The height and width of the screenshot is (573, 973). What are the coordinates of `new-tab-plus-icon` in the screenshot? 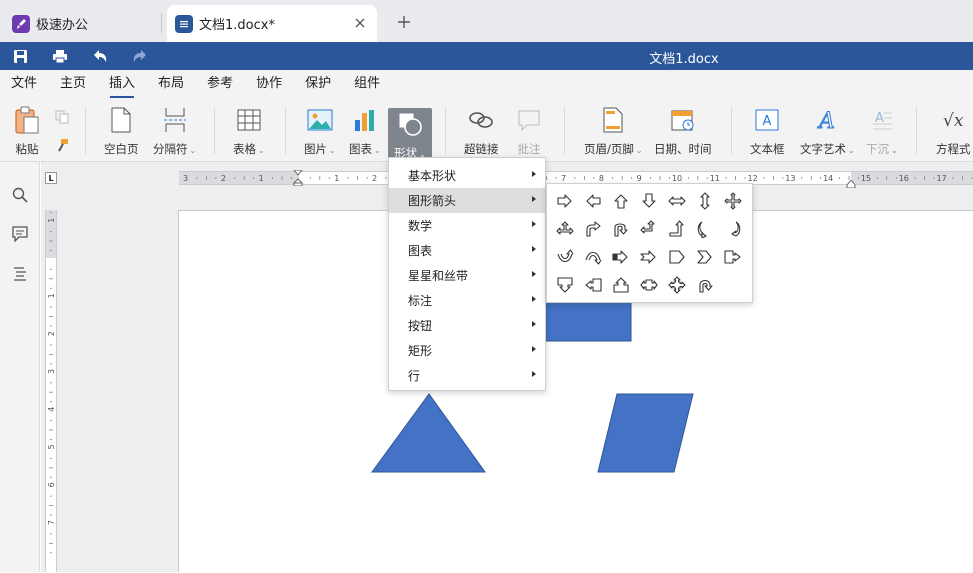 It's located at (404, 22).